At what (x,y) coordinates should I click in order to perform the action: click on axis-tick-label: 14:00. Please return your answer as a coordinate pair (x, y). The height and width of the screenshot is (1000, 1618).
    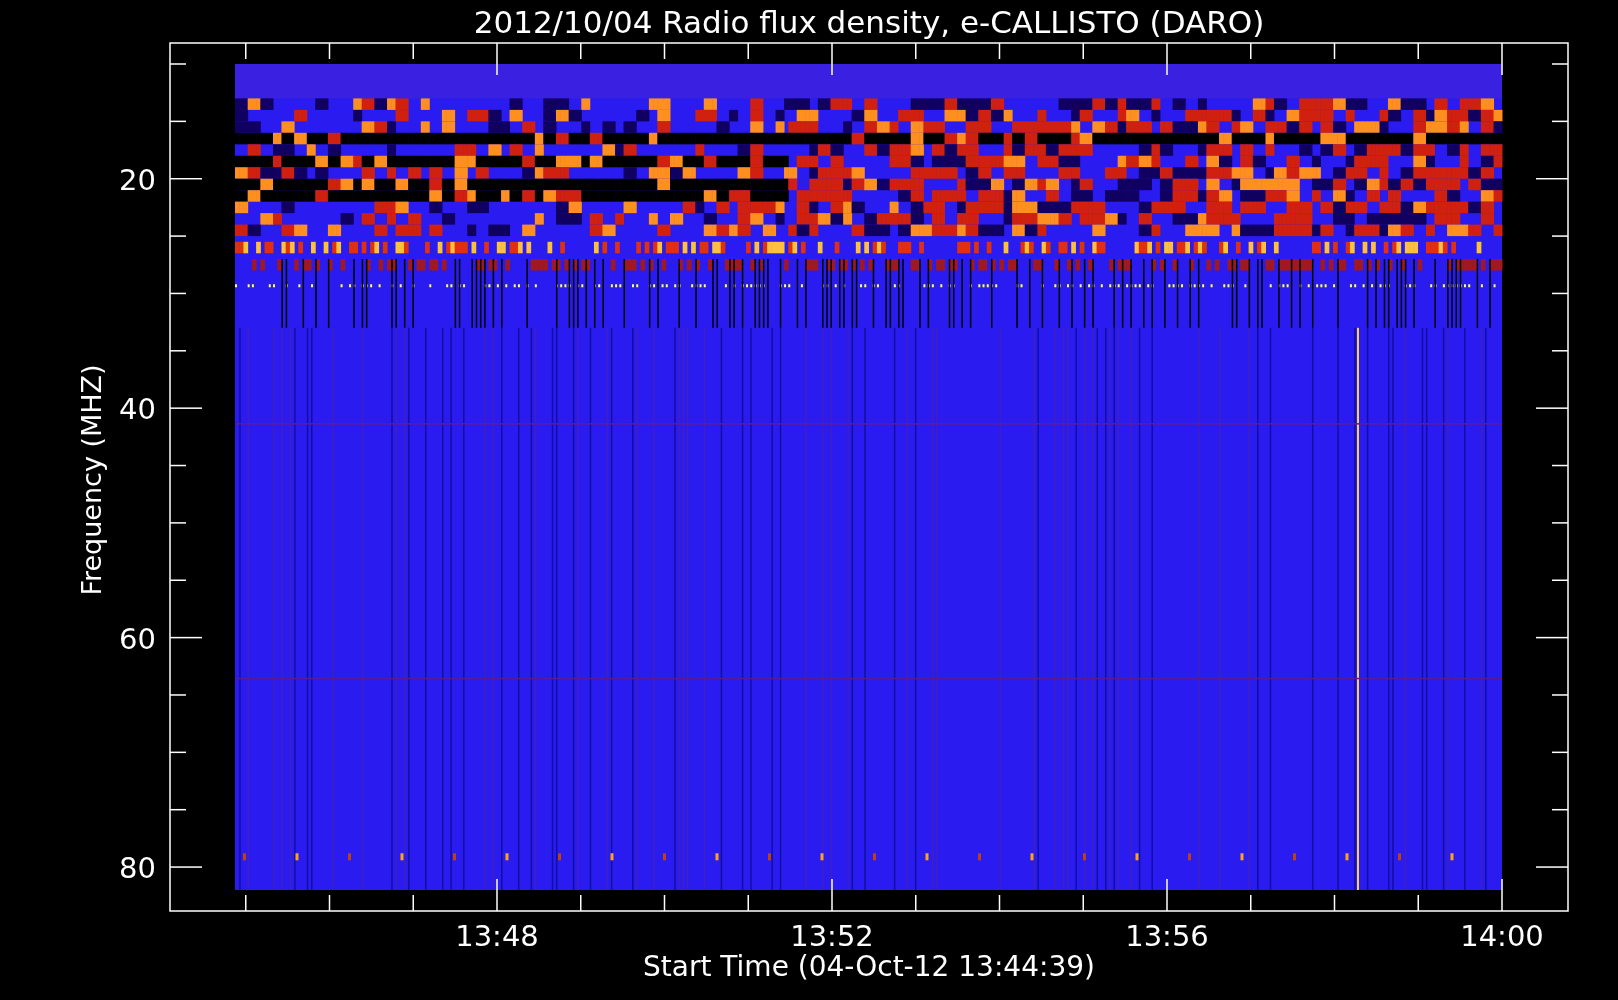
    Looking at the image, I should click on (1502, 936).